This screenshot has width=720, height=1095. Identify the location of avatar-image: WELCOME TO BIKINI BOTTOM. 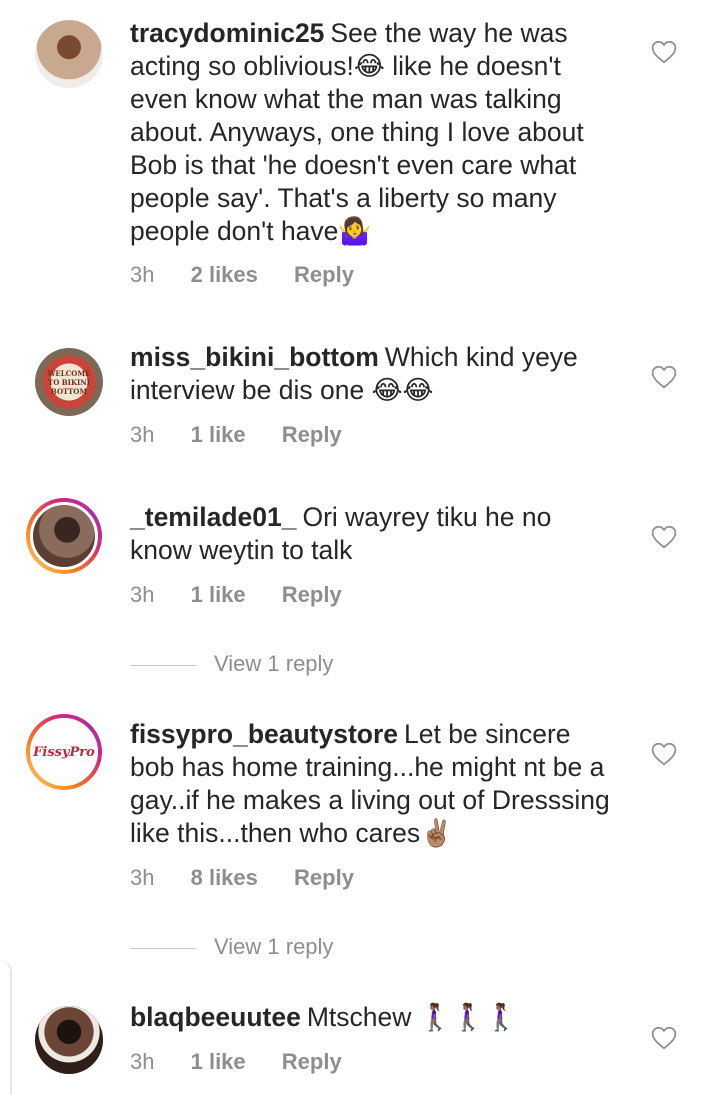
(69, 382).